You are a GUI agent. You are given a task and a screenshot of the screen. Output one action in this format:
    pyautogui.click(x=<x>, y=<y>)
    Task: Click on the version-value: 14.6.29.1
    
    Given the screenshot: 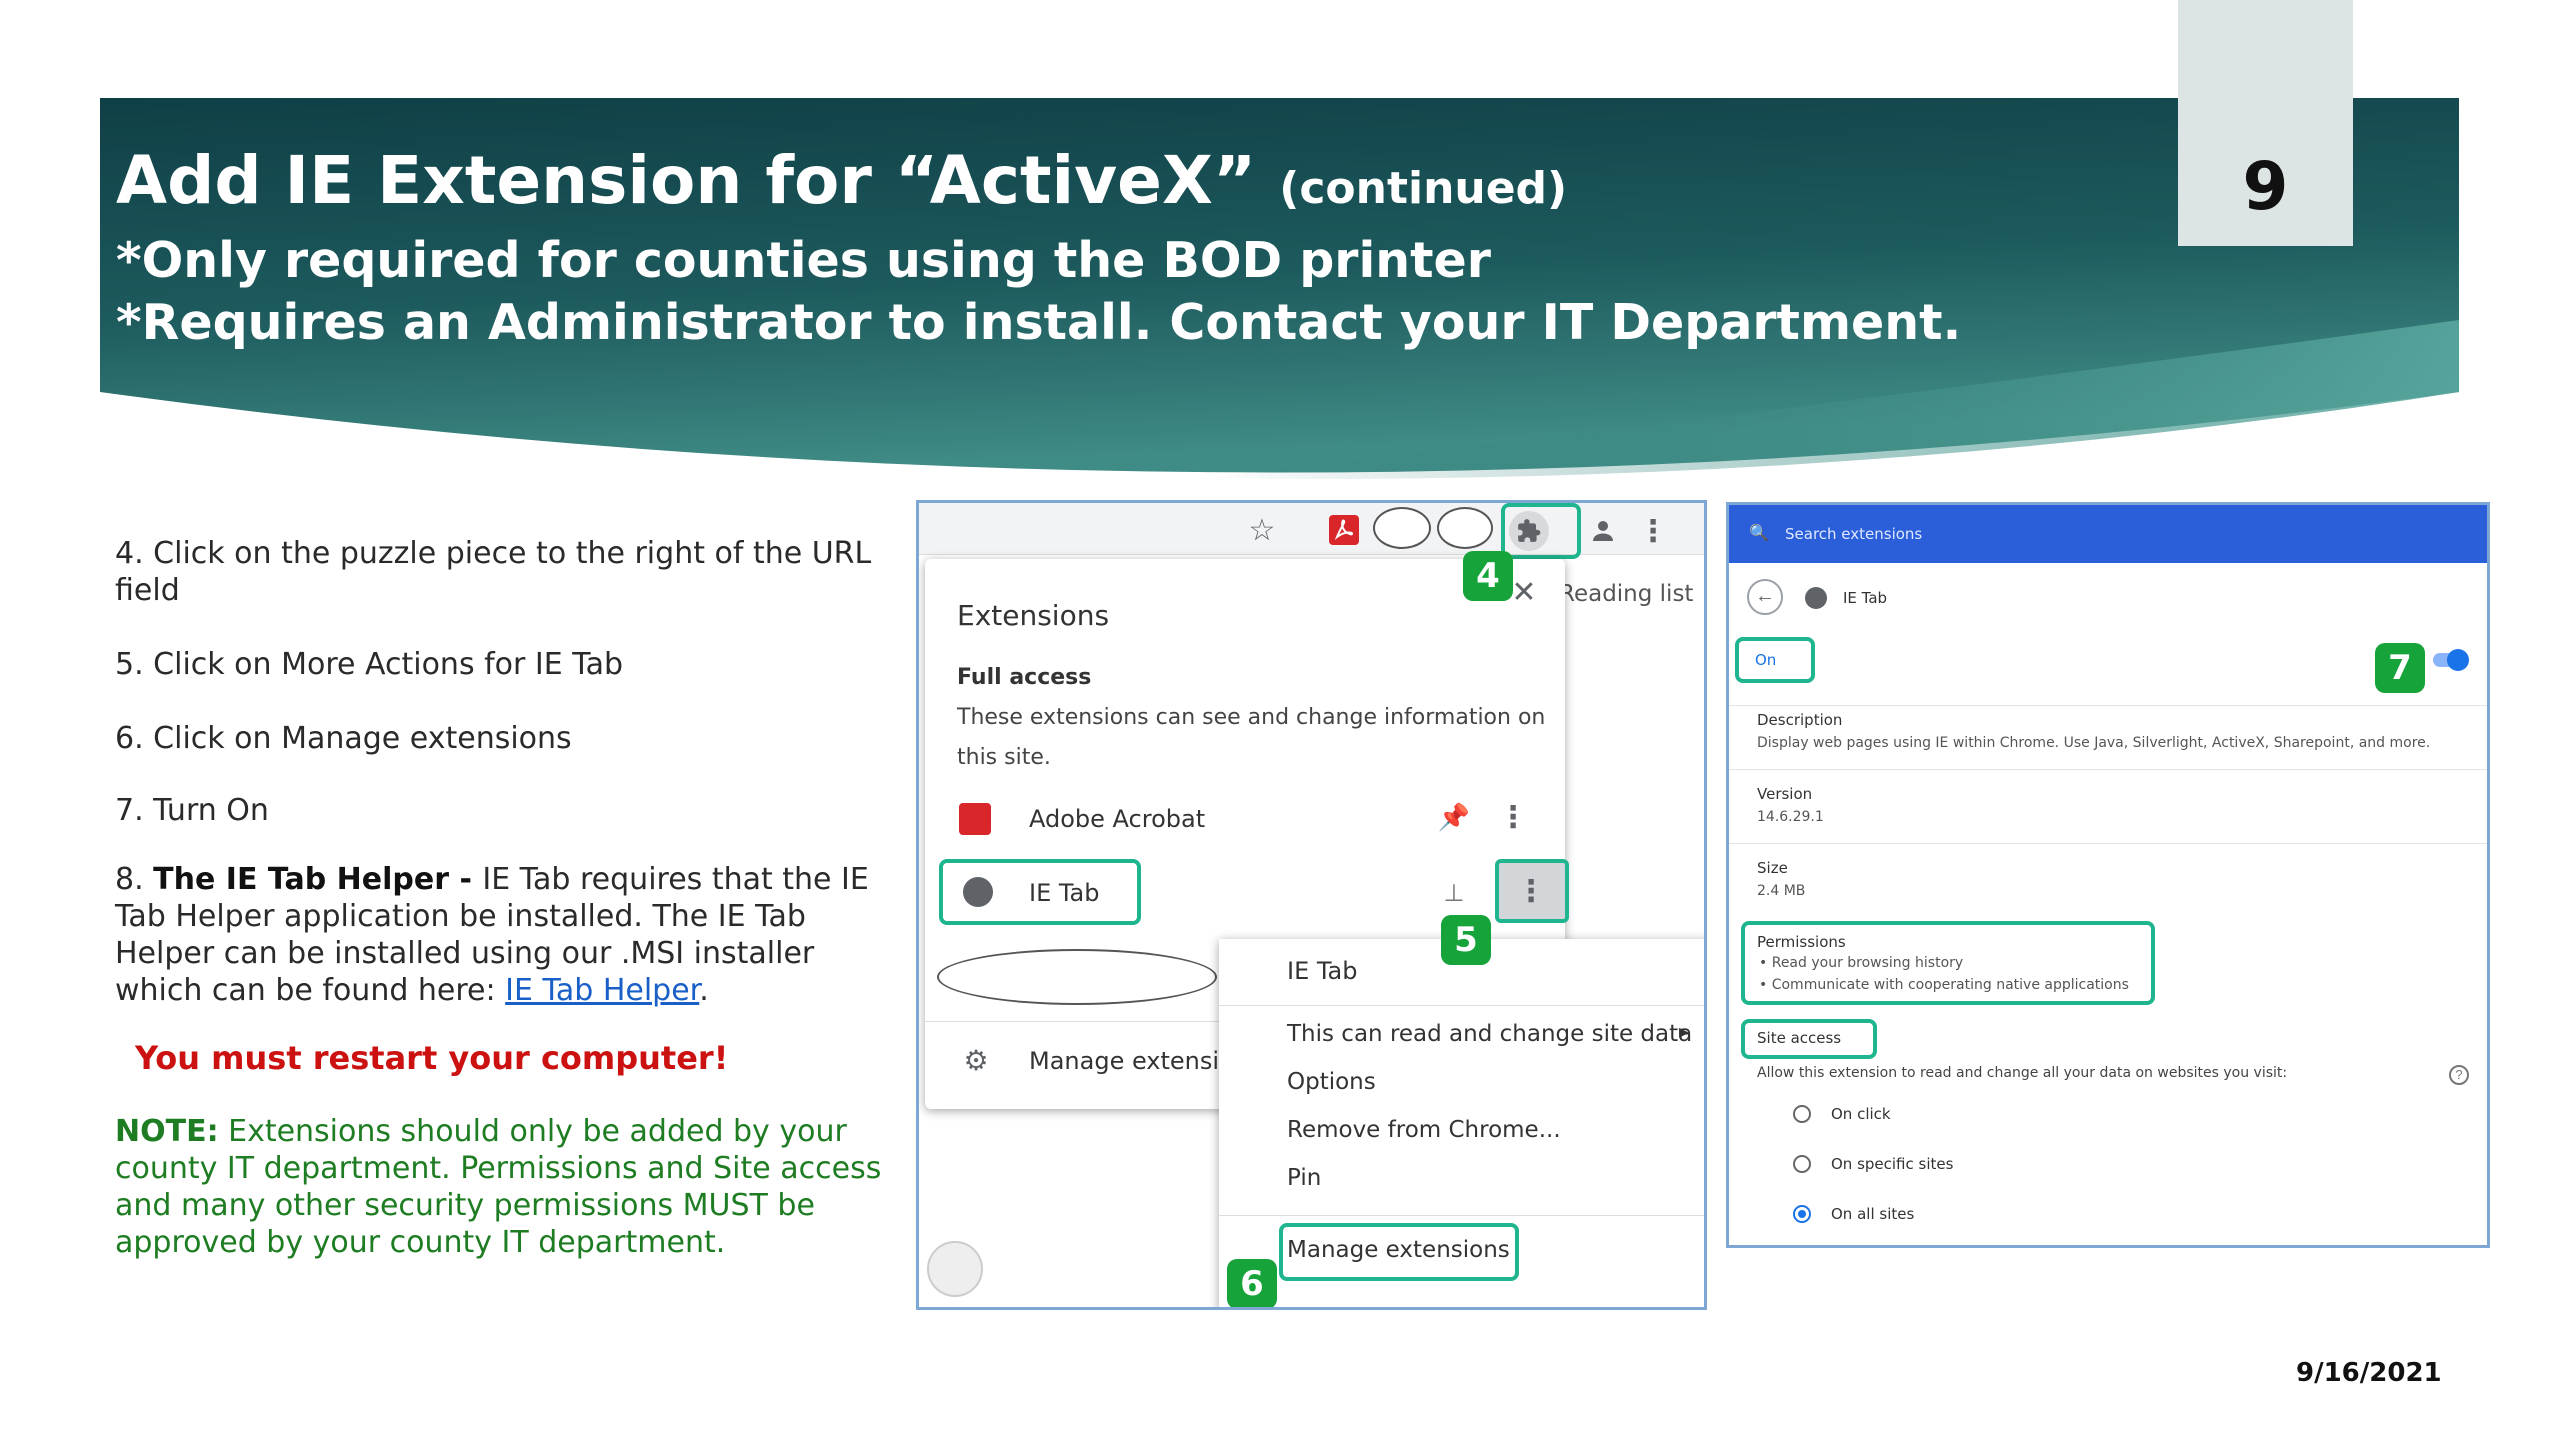 What is the action you would take?
    pyautogui.click(x=1790, y=817)
    